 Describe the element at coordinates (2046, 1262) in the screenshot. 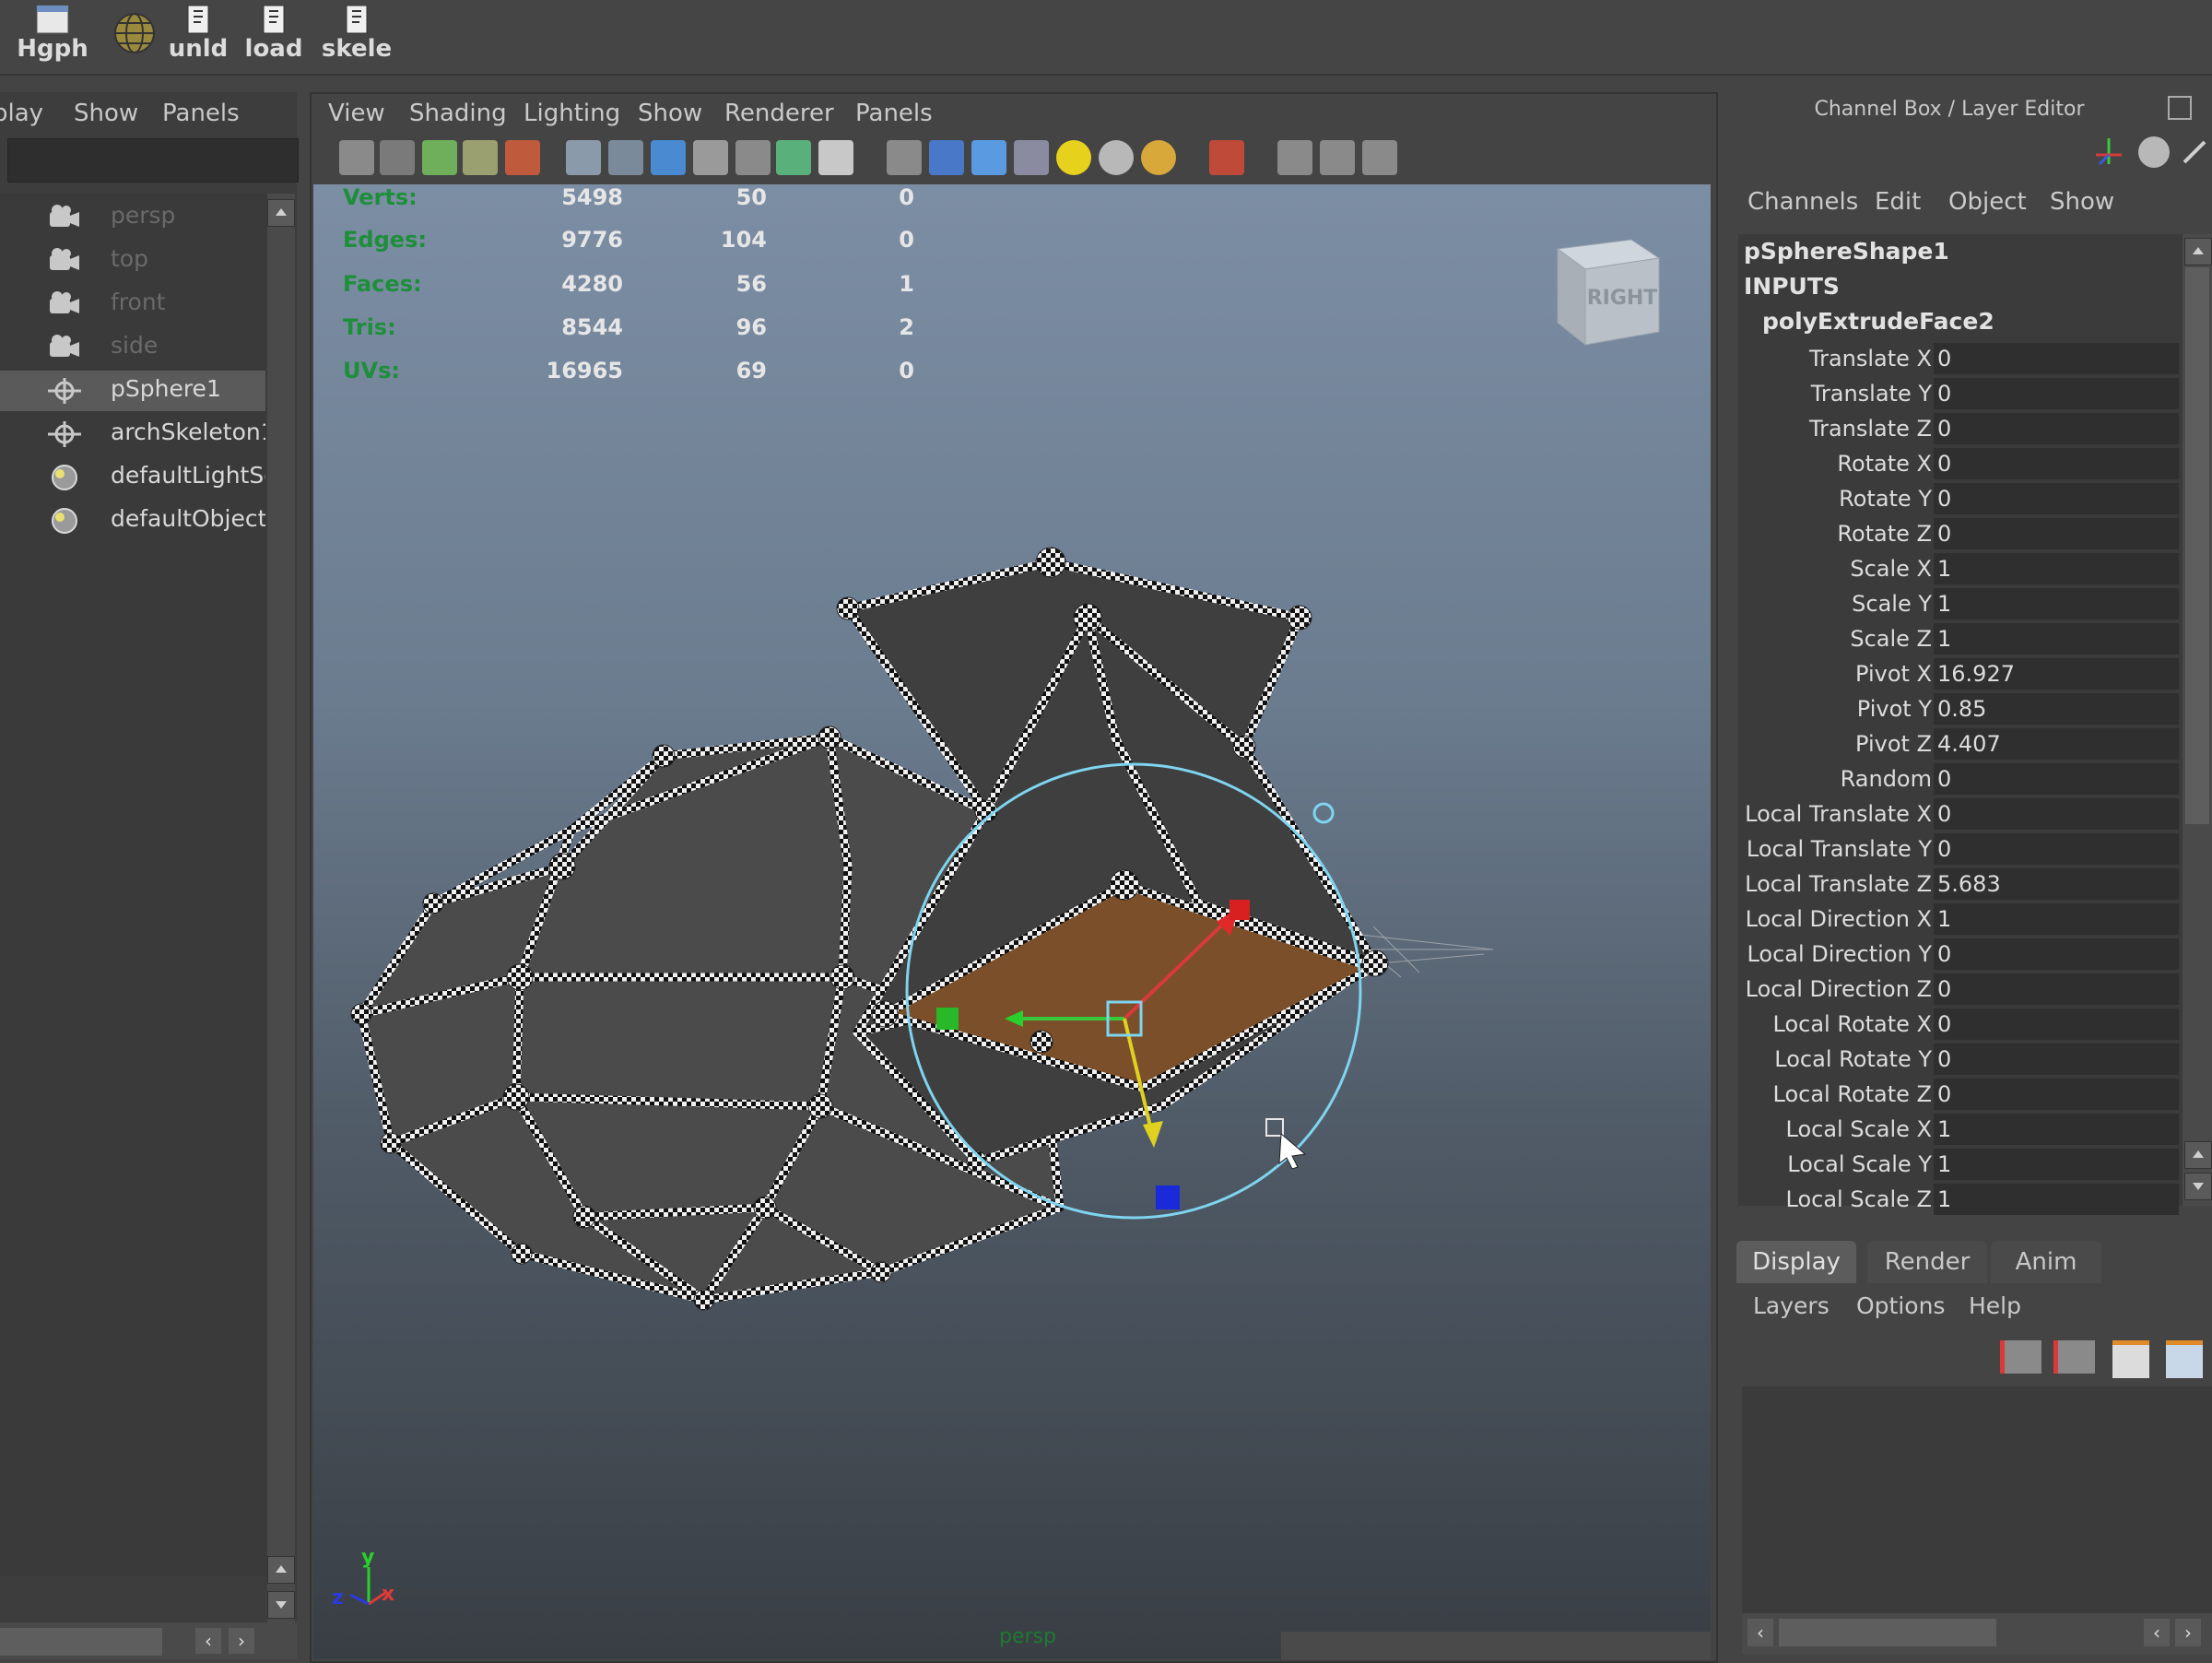

I see `tab-anim: Anim` at that location.